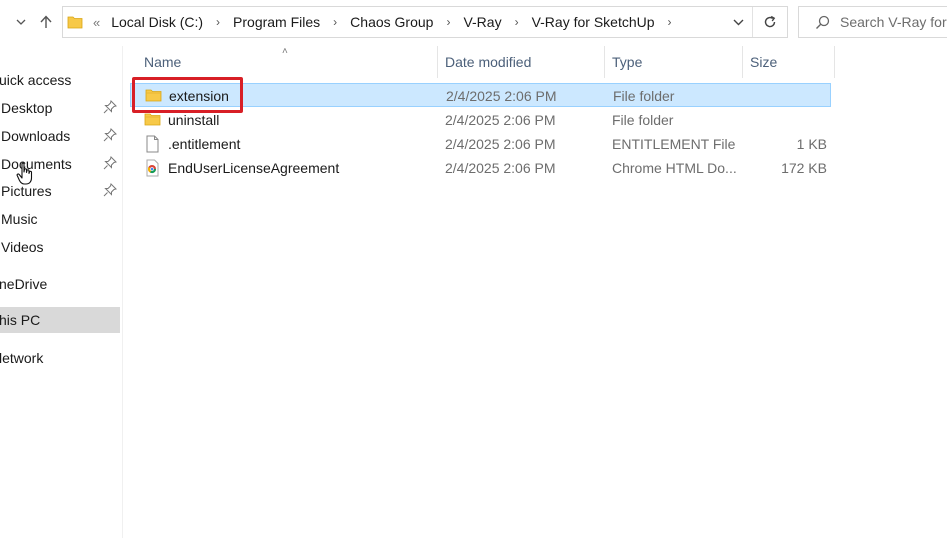  What do you see at coordinates (24, 284) in the screenshot?
I see `sidebar-item-label: neDrive` at bounding box center [24, 284].